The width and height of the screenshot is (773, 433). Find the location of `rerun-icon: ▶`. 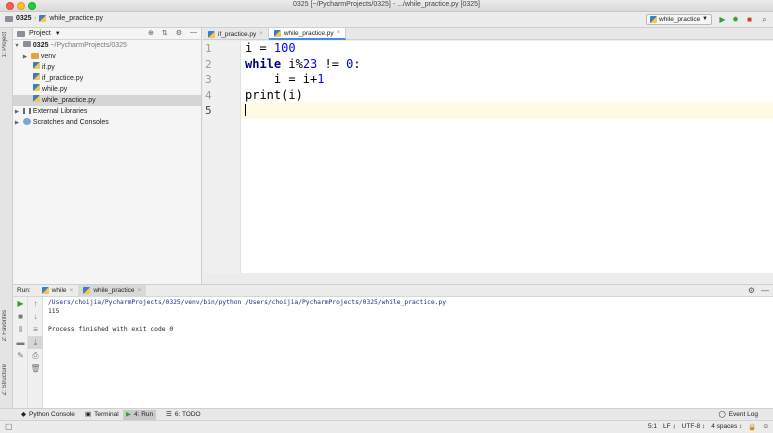

rerun-icon: ▶ is located at coordinates (20, 303).